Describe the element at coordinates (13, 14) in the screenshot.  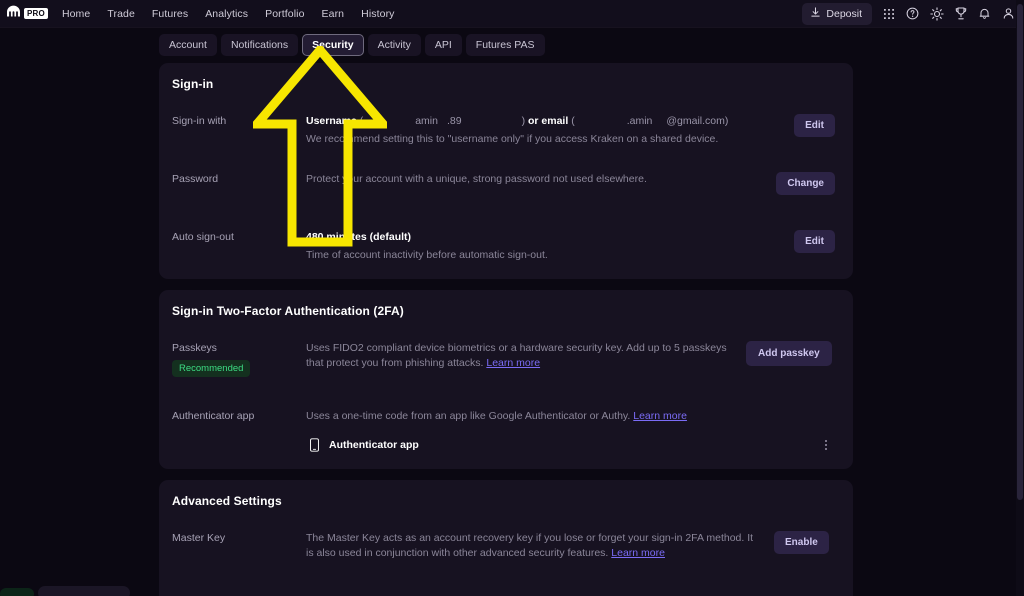
I see `kraken-logo-icon` at that location.